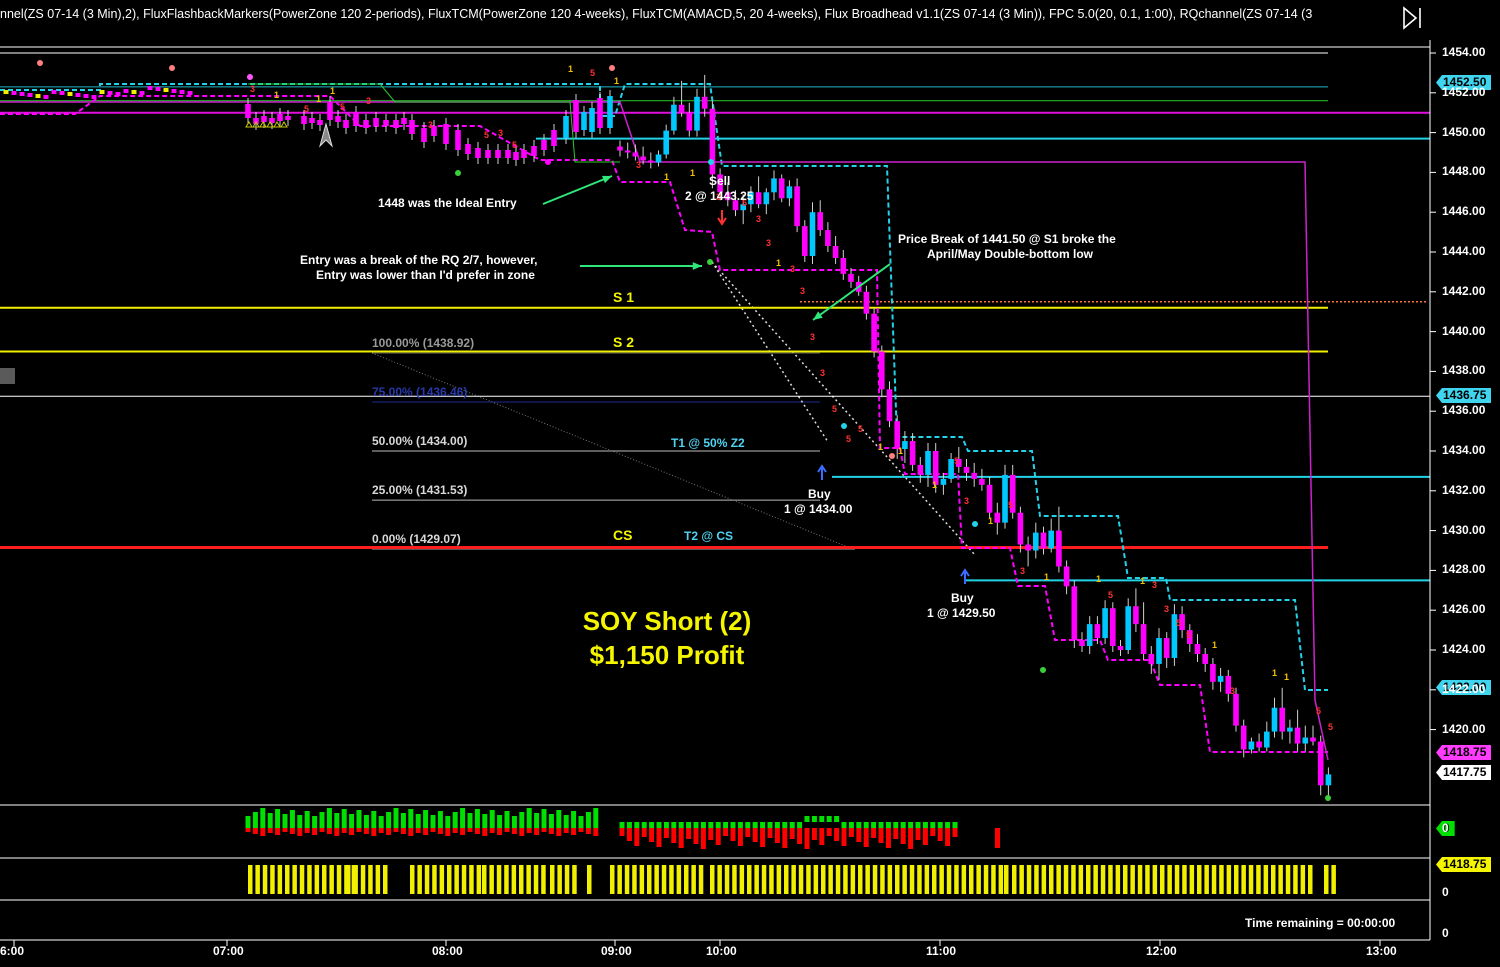 Image resolution: width=1500 pixels, height=967 pixels. Describe the element at coordinates (7, 376) in the screenshot. I see `side-marker` at that location.